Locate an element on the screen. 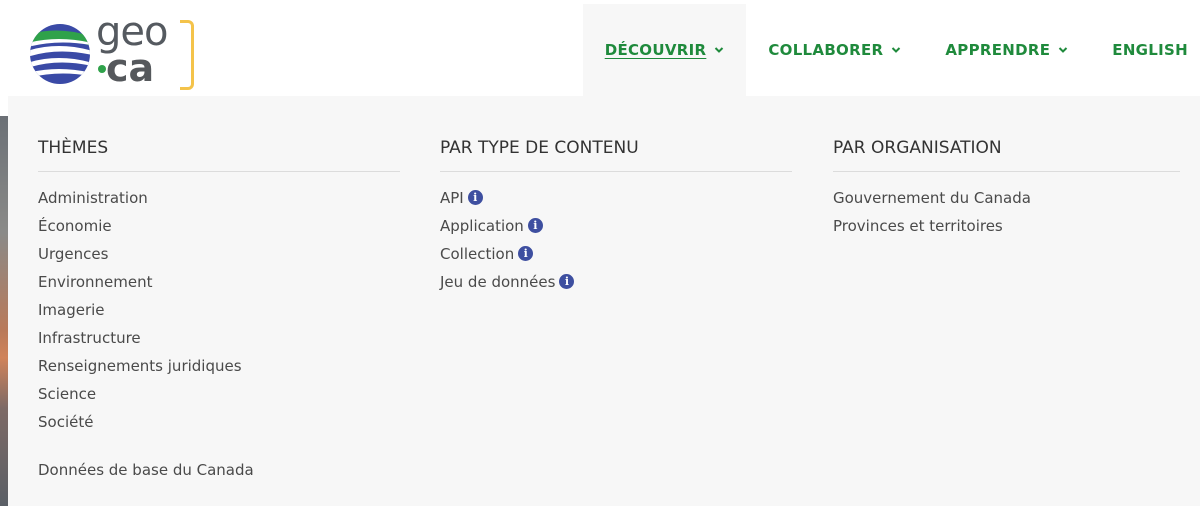 Image resolution: width=1200 pixels, height=506 pixels. main-nav: DÉCOUVRIR COLLABORER APPRENDRE ENGLISH is located at coordinates (891, 50).